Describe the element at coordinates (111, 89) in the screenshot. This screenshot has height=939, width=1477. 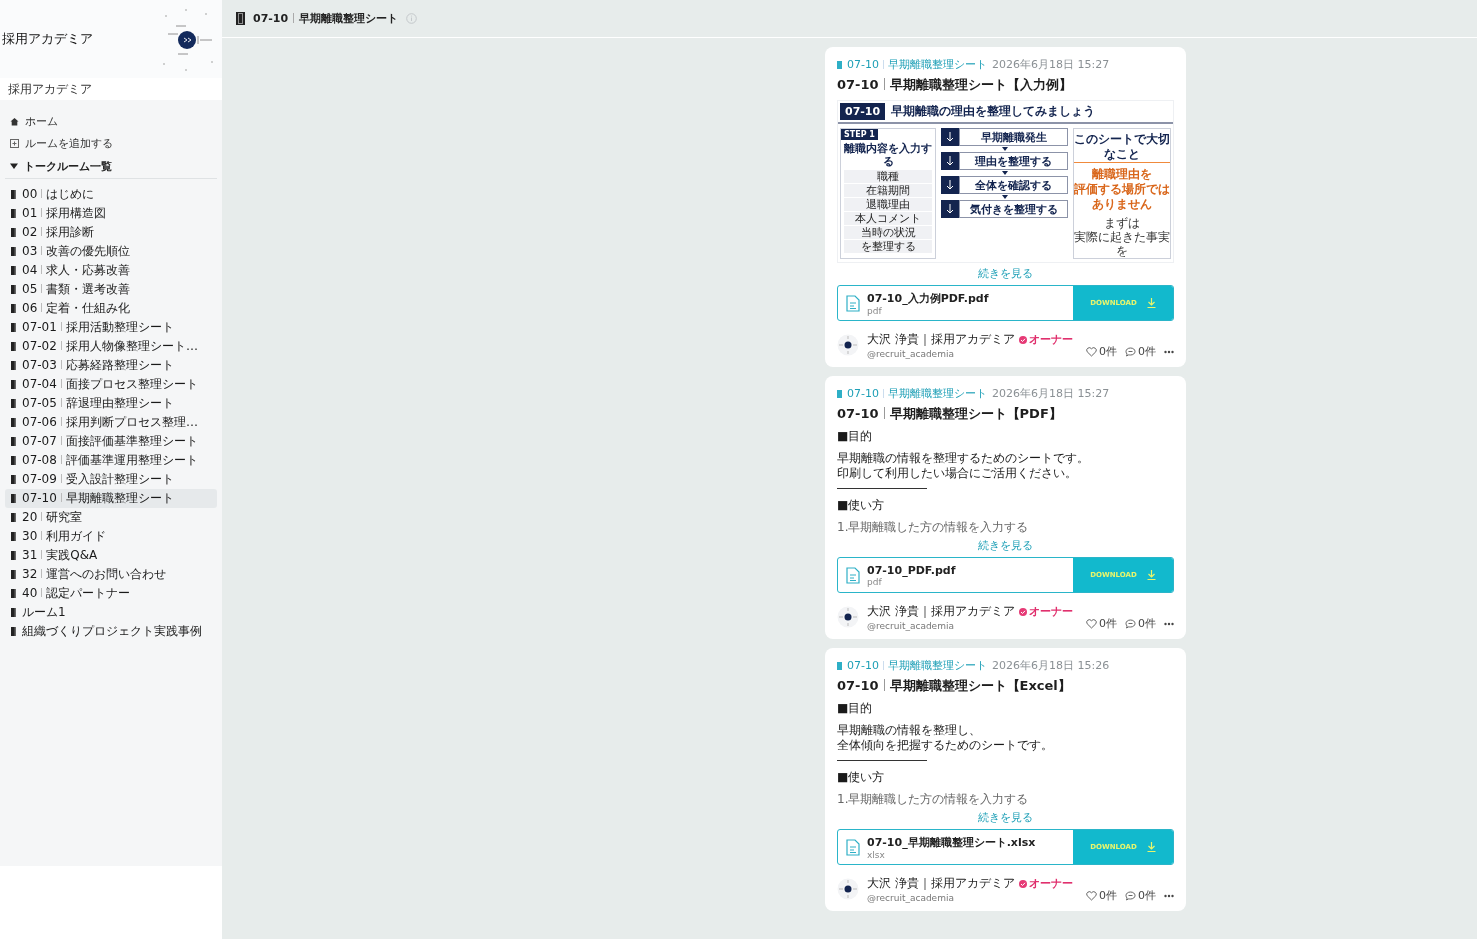
I see `community-name: 採用アカデミア` at that location.